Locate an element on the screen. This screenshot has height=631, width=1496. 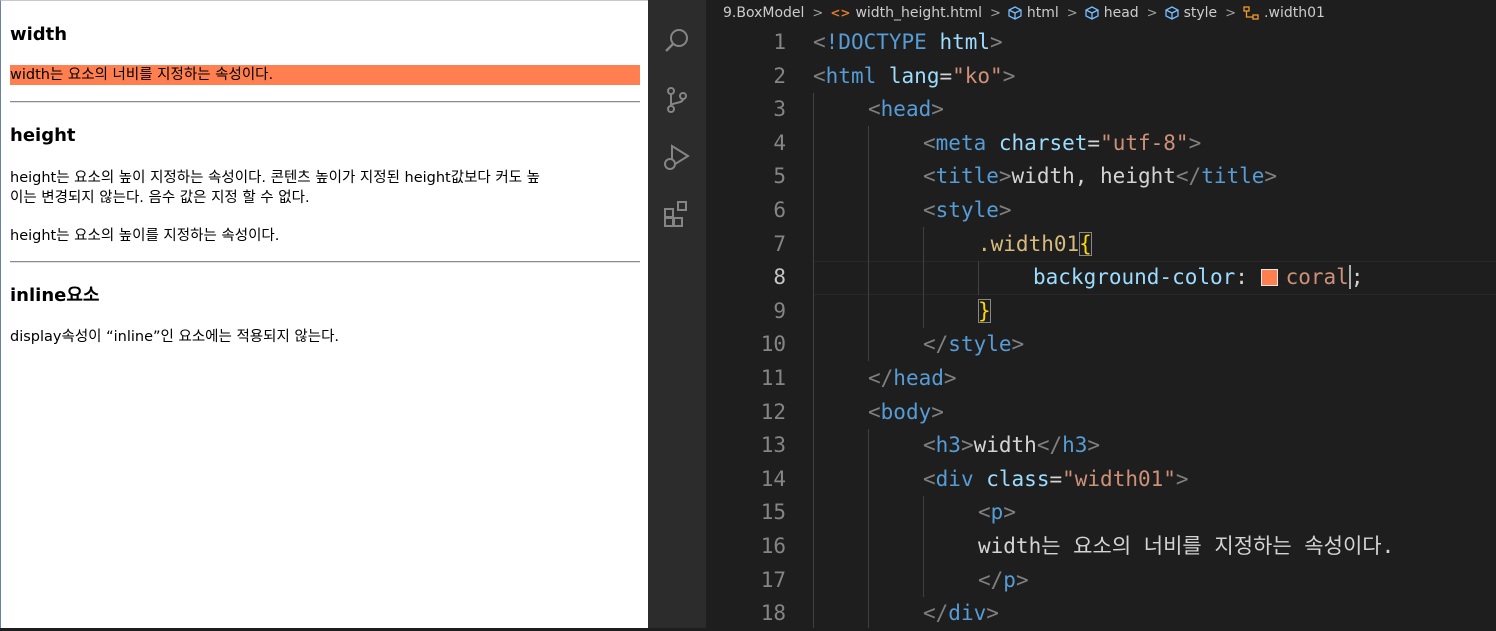
line-number: 12 is located at coordinates (773, 411).